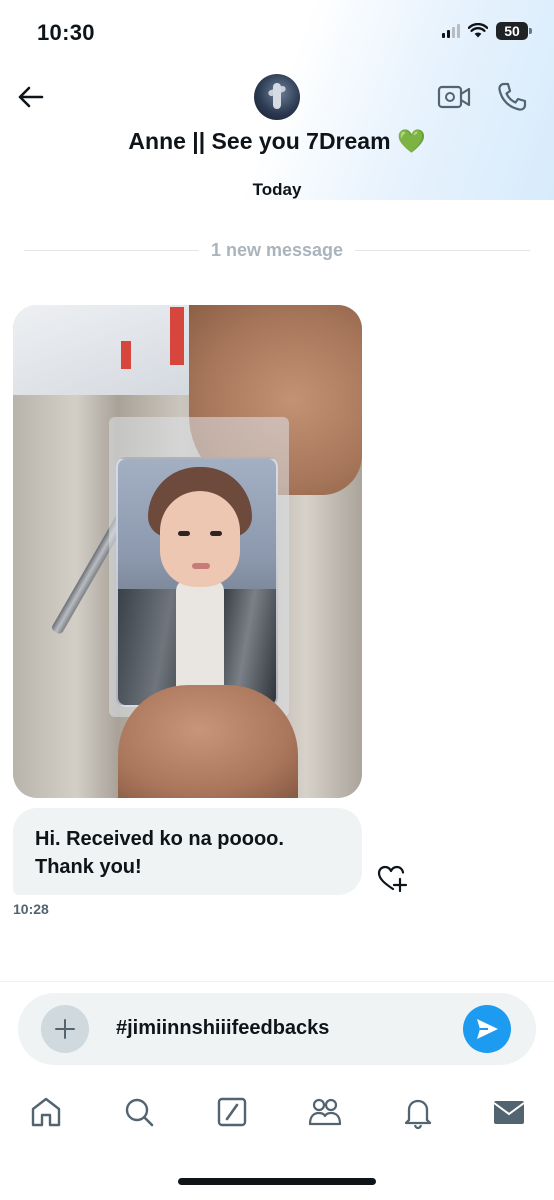  What do you see at coordinates (222, 1028) in the screenshot?
I see `message-input: #jimiinnshiiifeedbacks` at bounding box center [222, 1028].